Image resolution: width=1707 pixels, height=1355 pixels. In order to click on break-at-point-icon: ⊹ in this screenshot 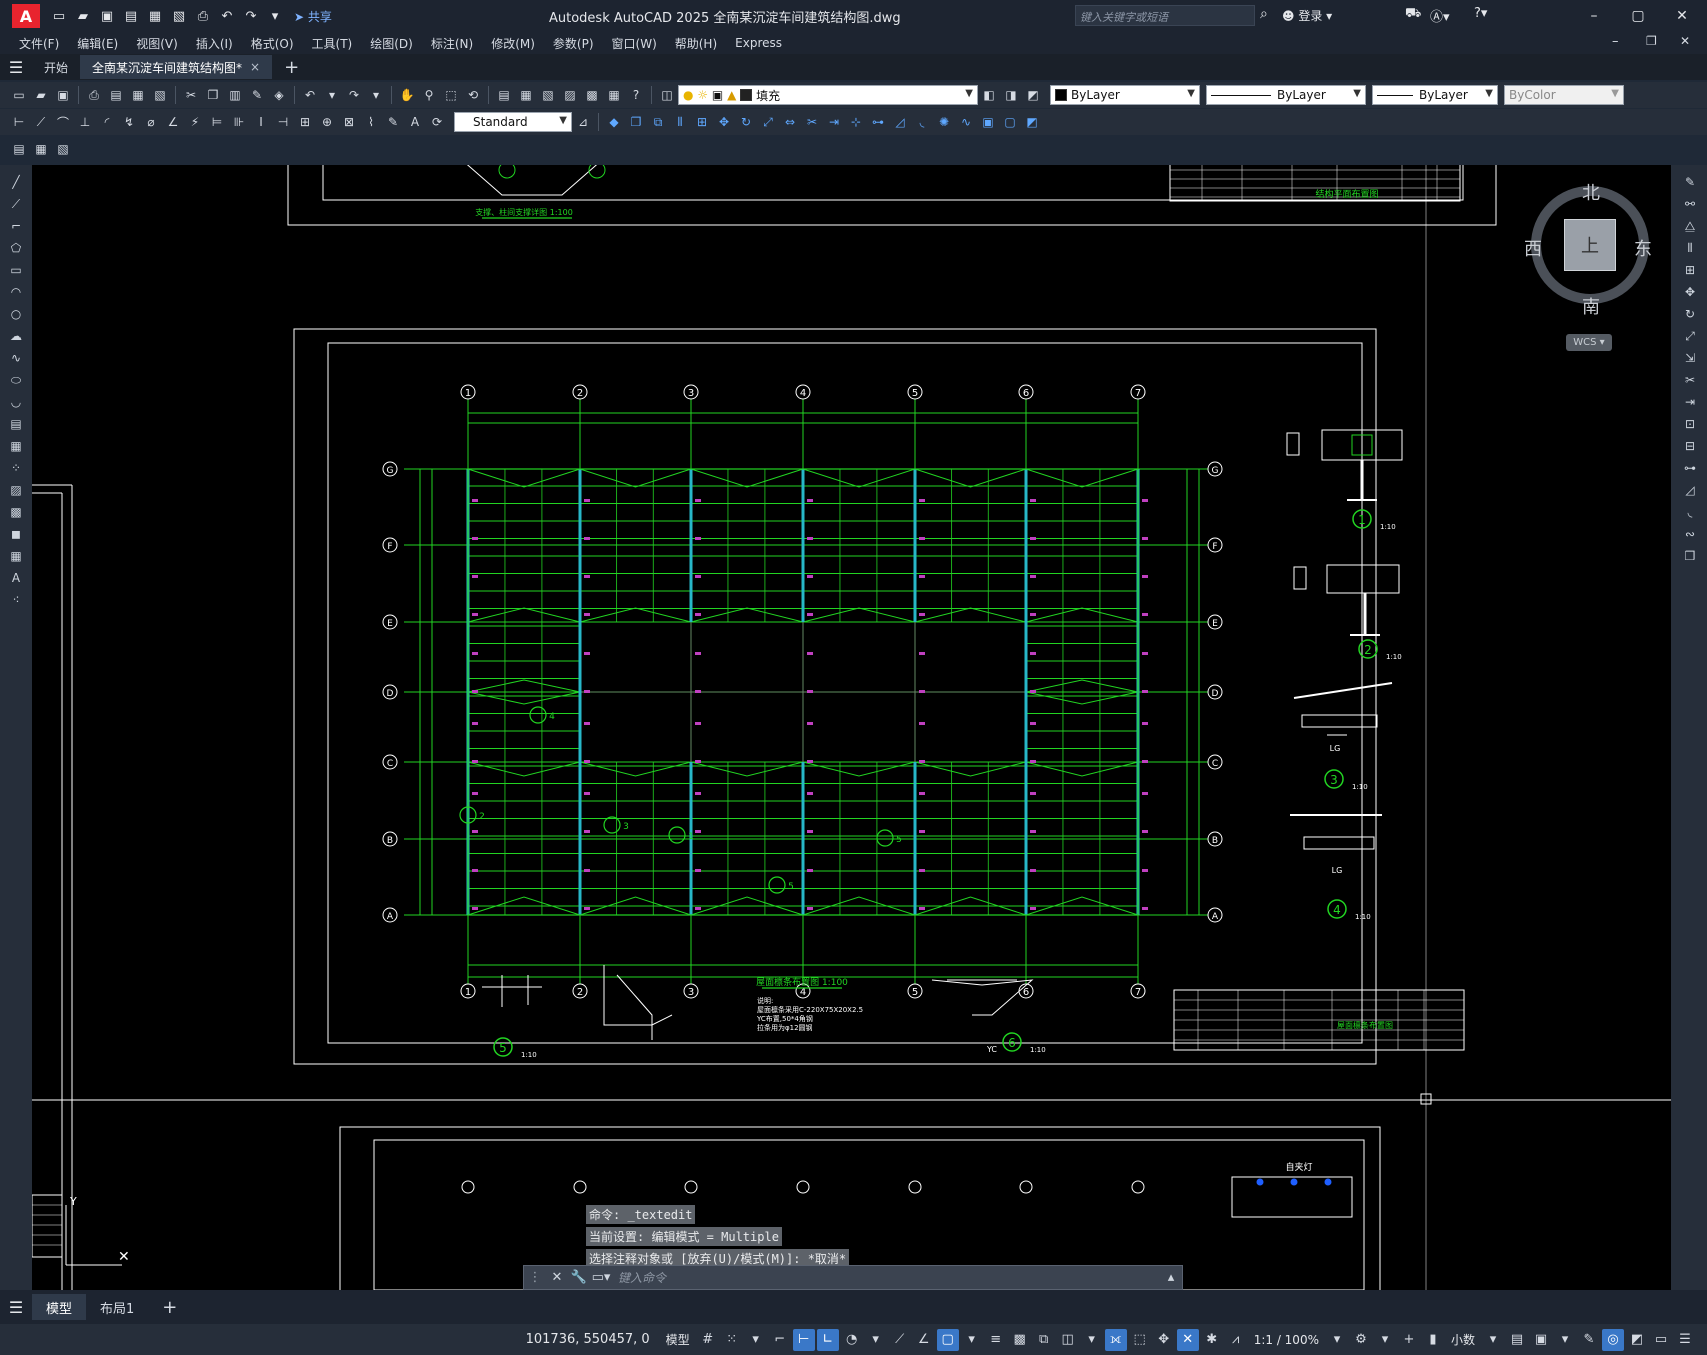, I will do `click(856, 122)`.